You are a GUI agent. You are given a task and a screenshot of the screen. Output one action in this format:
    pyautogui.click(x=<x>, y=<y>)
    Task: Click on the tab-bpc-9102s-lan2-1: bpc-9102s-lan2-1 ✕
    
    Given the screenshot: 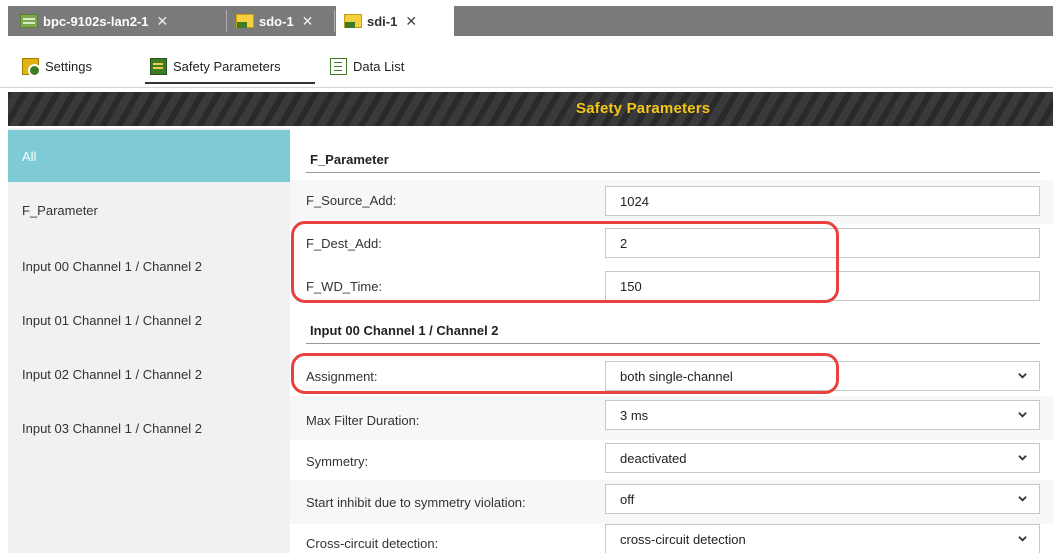 What is the action you would take?
    pyautogui.click(x=118, y=21)
    